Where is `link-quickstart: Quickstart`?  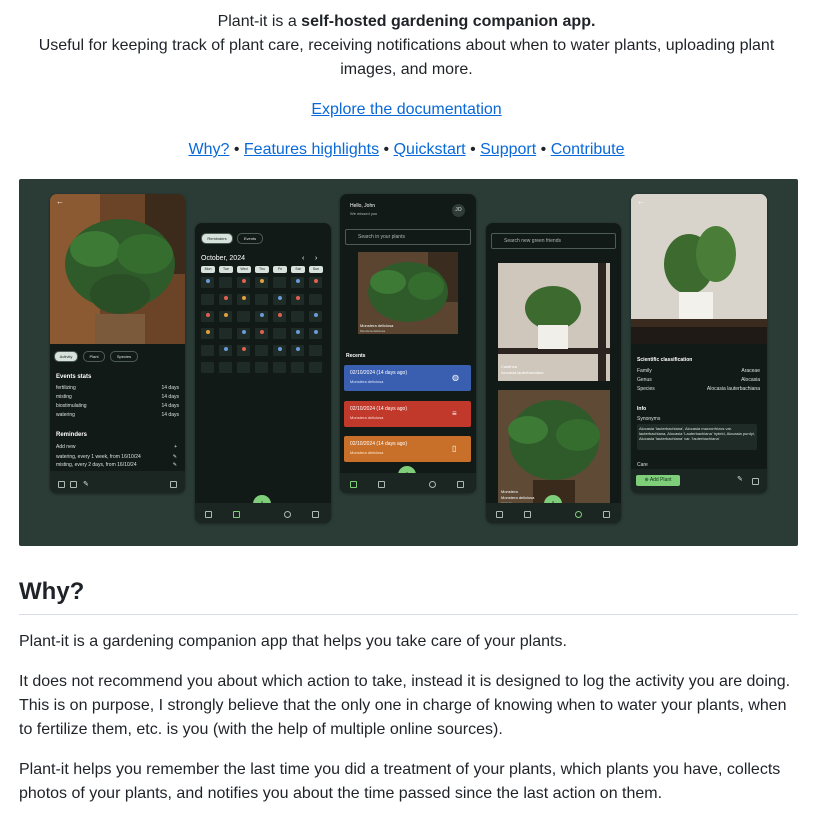 link-quickstart: Quickstart is located at coordinates (430, 149).